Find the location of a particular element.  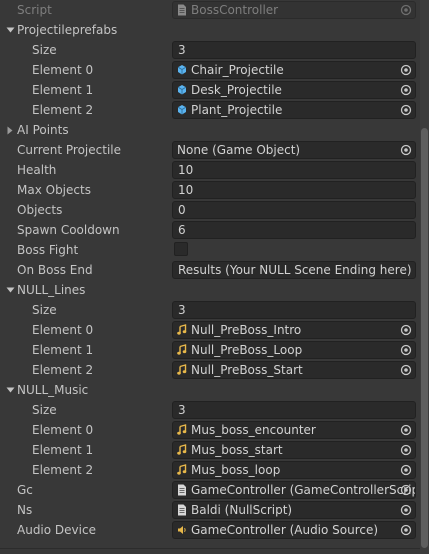

prefab-cube-icon is located at coordinates (183, 70).